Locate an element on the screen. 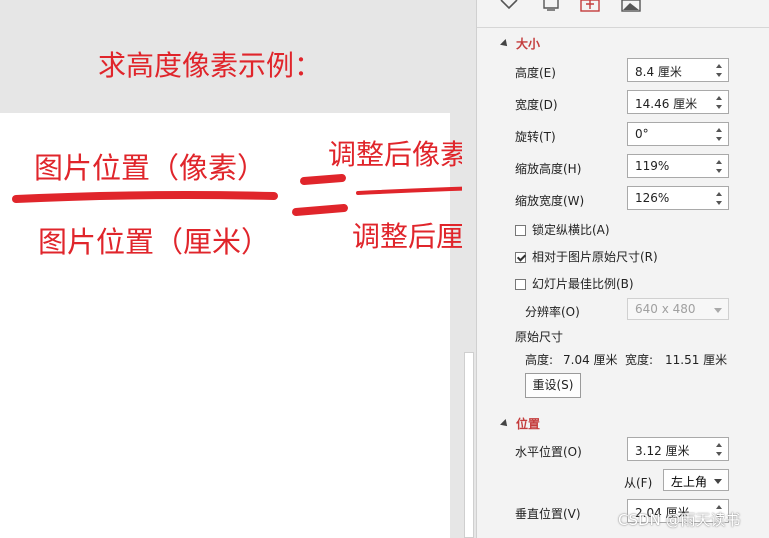 This screenshot has height=538, width=769. from-horizontal-dropdown: 左上角 is located at coordinates (696, 480).